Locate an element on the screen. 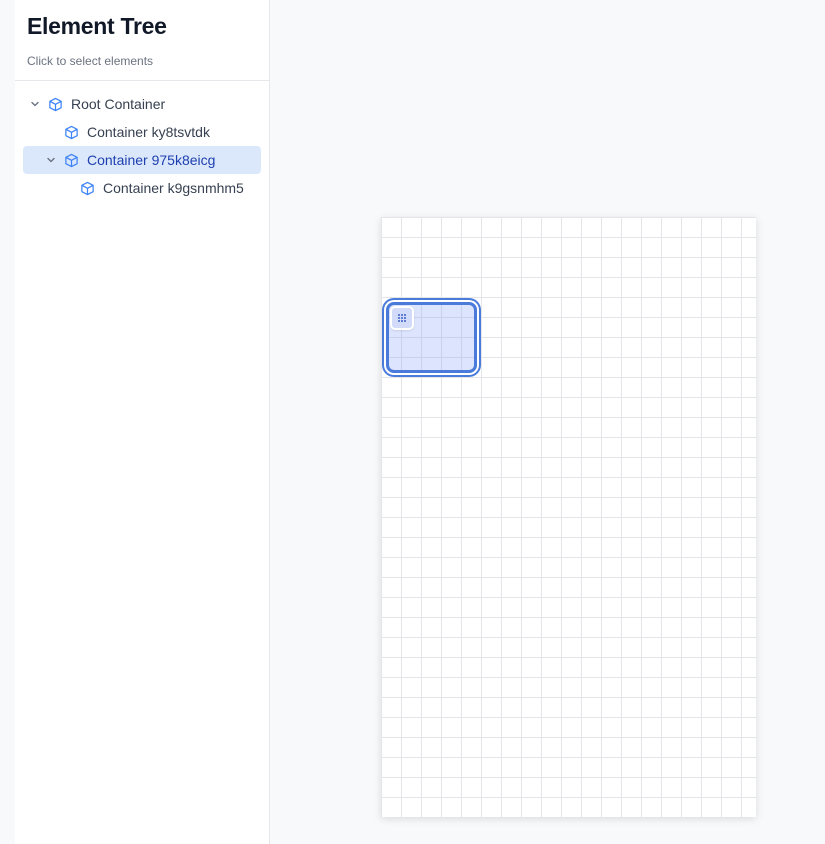 The image size is (825, 844). grip-dots-icon is located at coordinates (402, 318).